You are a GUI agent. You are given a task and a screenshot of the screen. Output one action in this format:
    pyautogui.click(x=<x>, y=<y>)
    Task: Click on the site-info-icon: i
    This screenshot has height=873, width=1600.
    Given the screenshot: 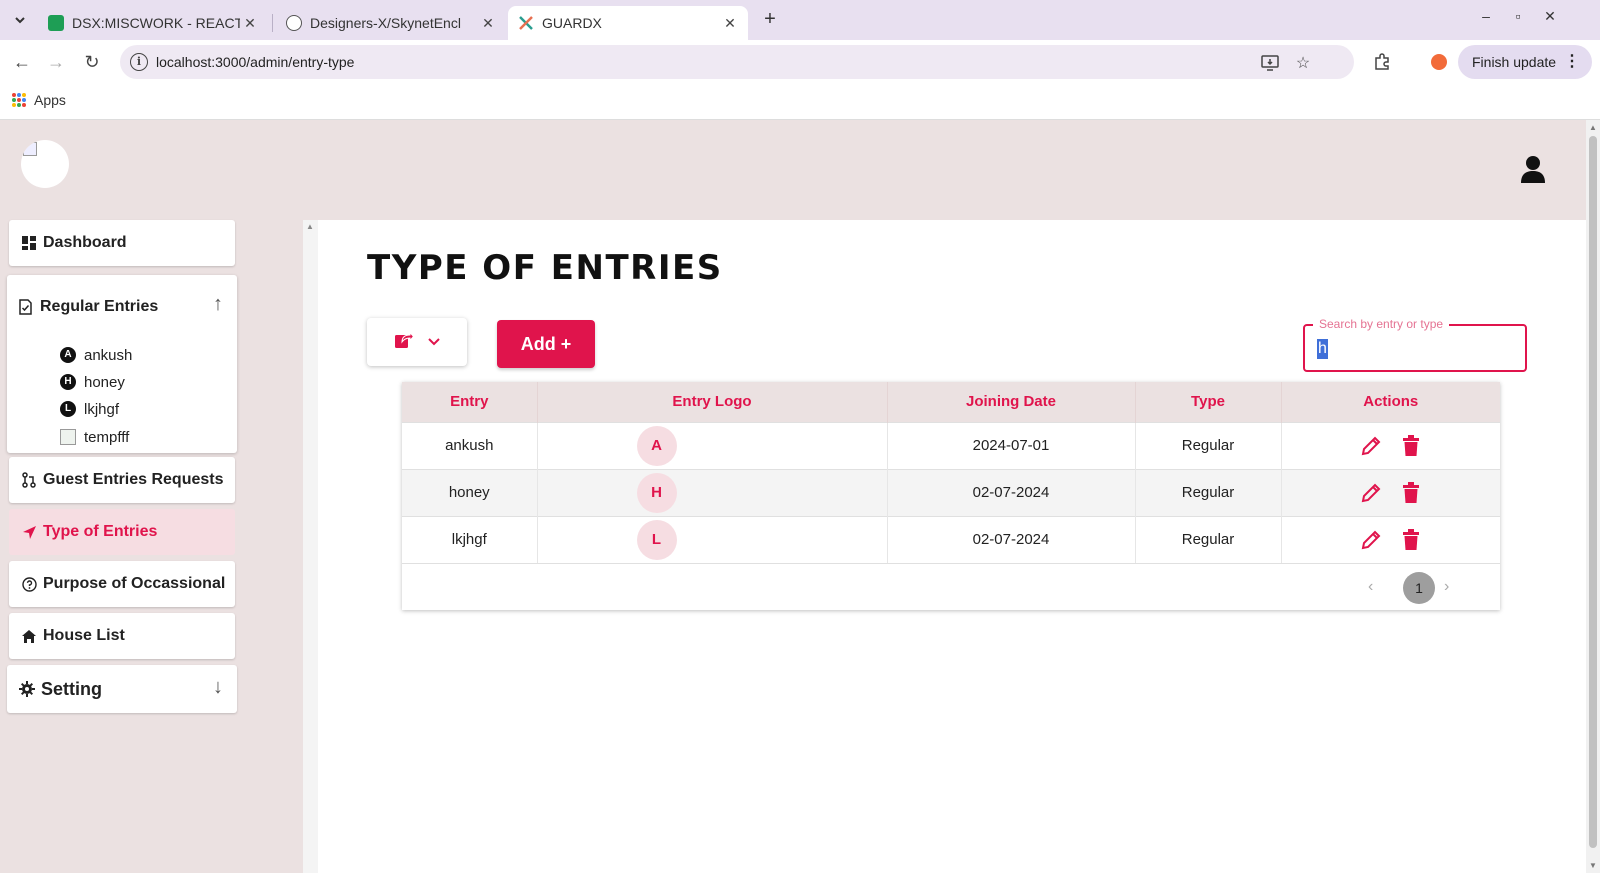 What is the action you would take?
    pyautogui.click(x=139, y=62)
    